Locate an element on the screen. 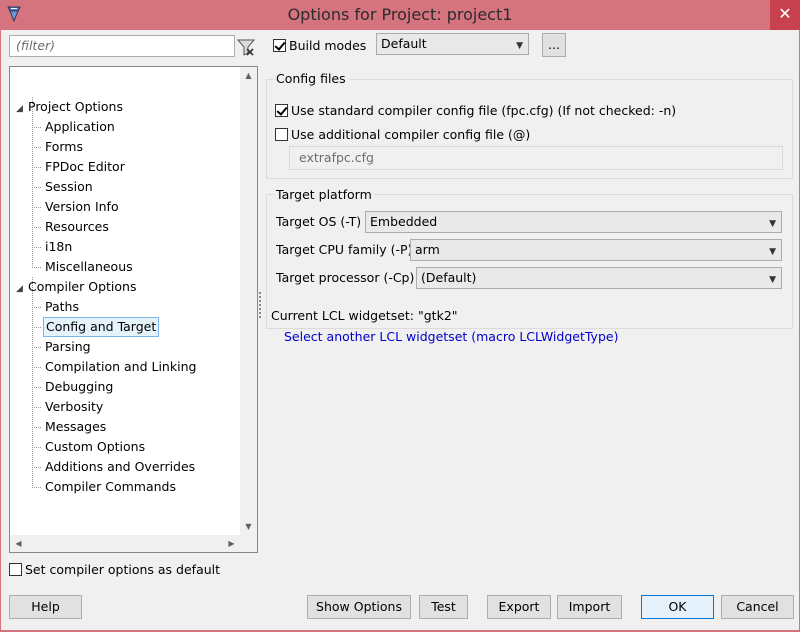 Image resolution: width=800 pixels, height=632 pixels. target-processor-value: (Default) is located at coordinates (449, 277).